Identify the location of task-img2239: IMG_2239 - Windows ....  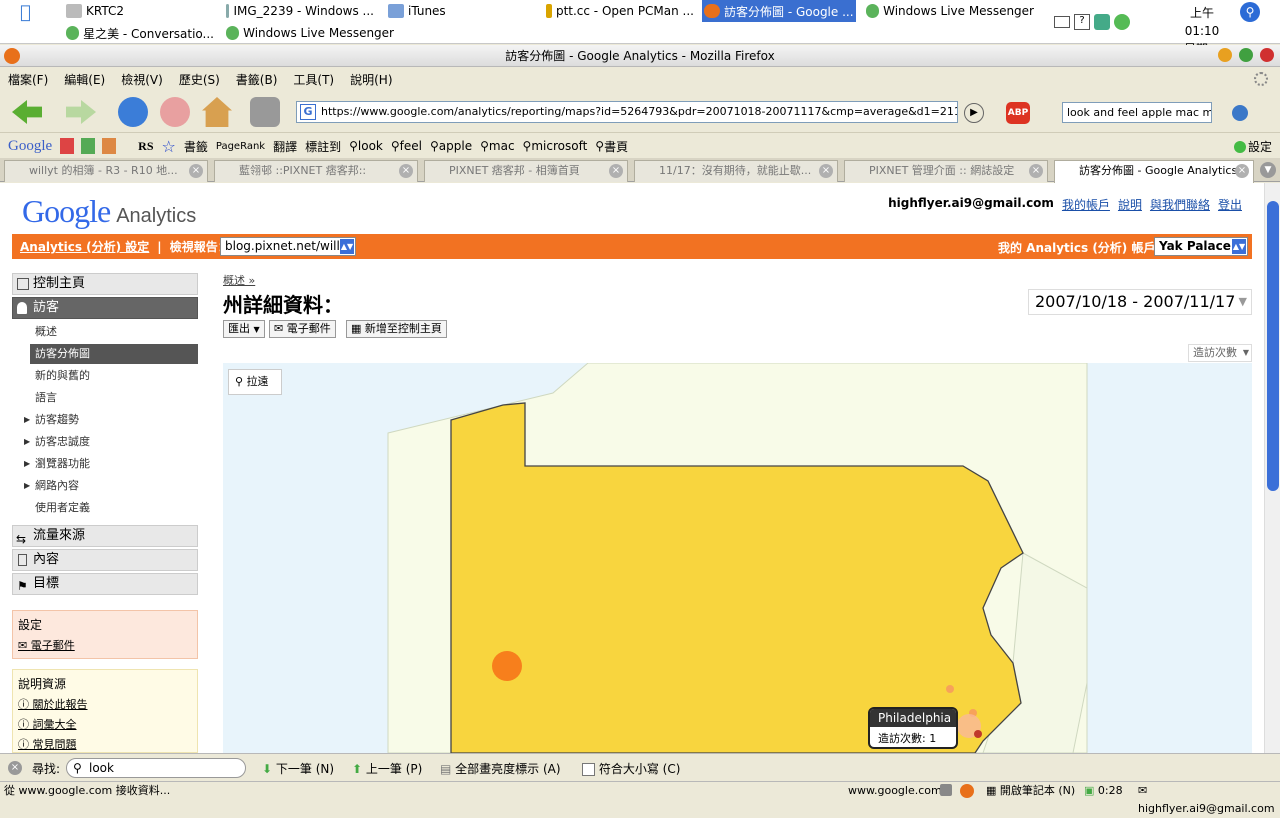
(299, 11).